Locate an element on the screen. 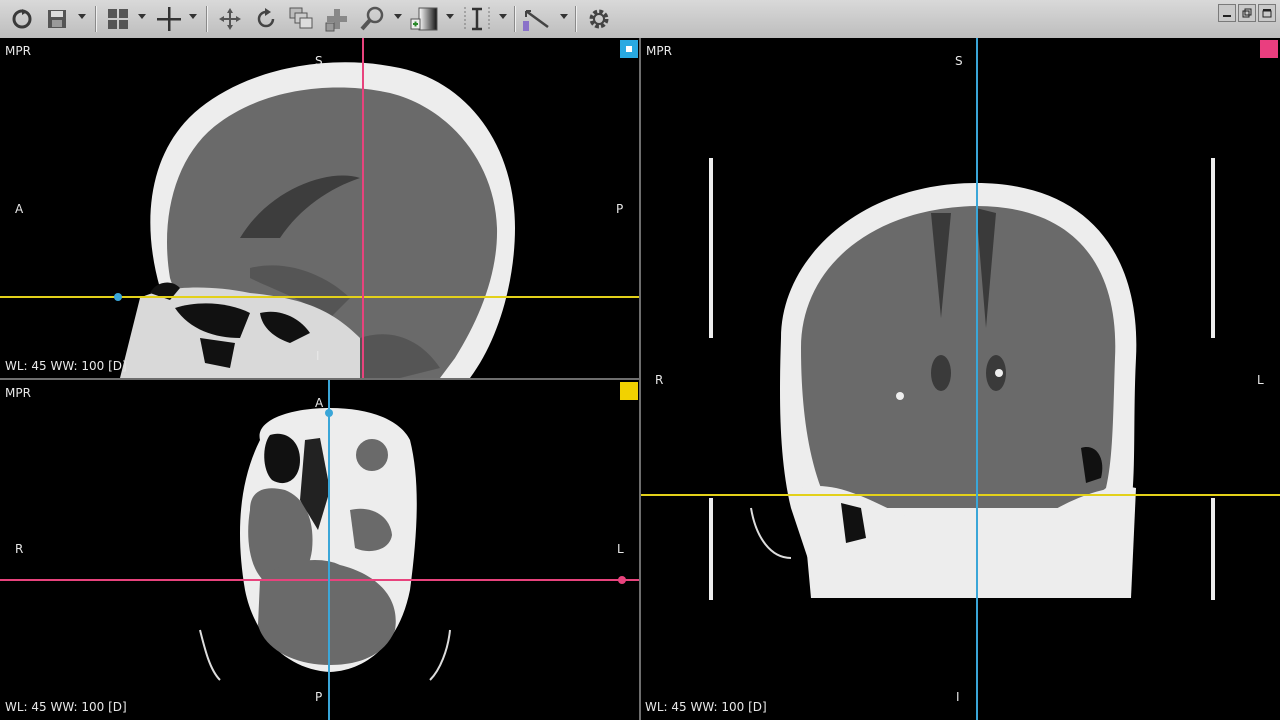 Image resolution: width=1280 pixels, height=720 pixels. measure-dropdown-arrow is located at coordinates (564, 16).